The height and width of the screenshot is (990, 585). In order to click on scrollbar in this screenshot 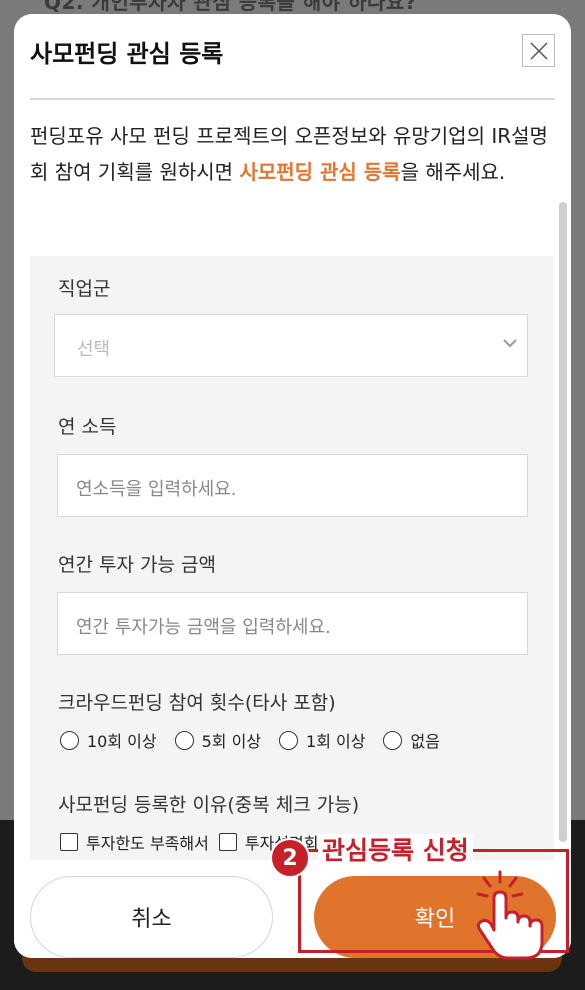, I will do `click(563, 522)`.